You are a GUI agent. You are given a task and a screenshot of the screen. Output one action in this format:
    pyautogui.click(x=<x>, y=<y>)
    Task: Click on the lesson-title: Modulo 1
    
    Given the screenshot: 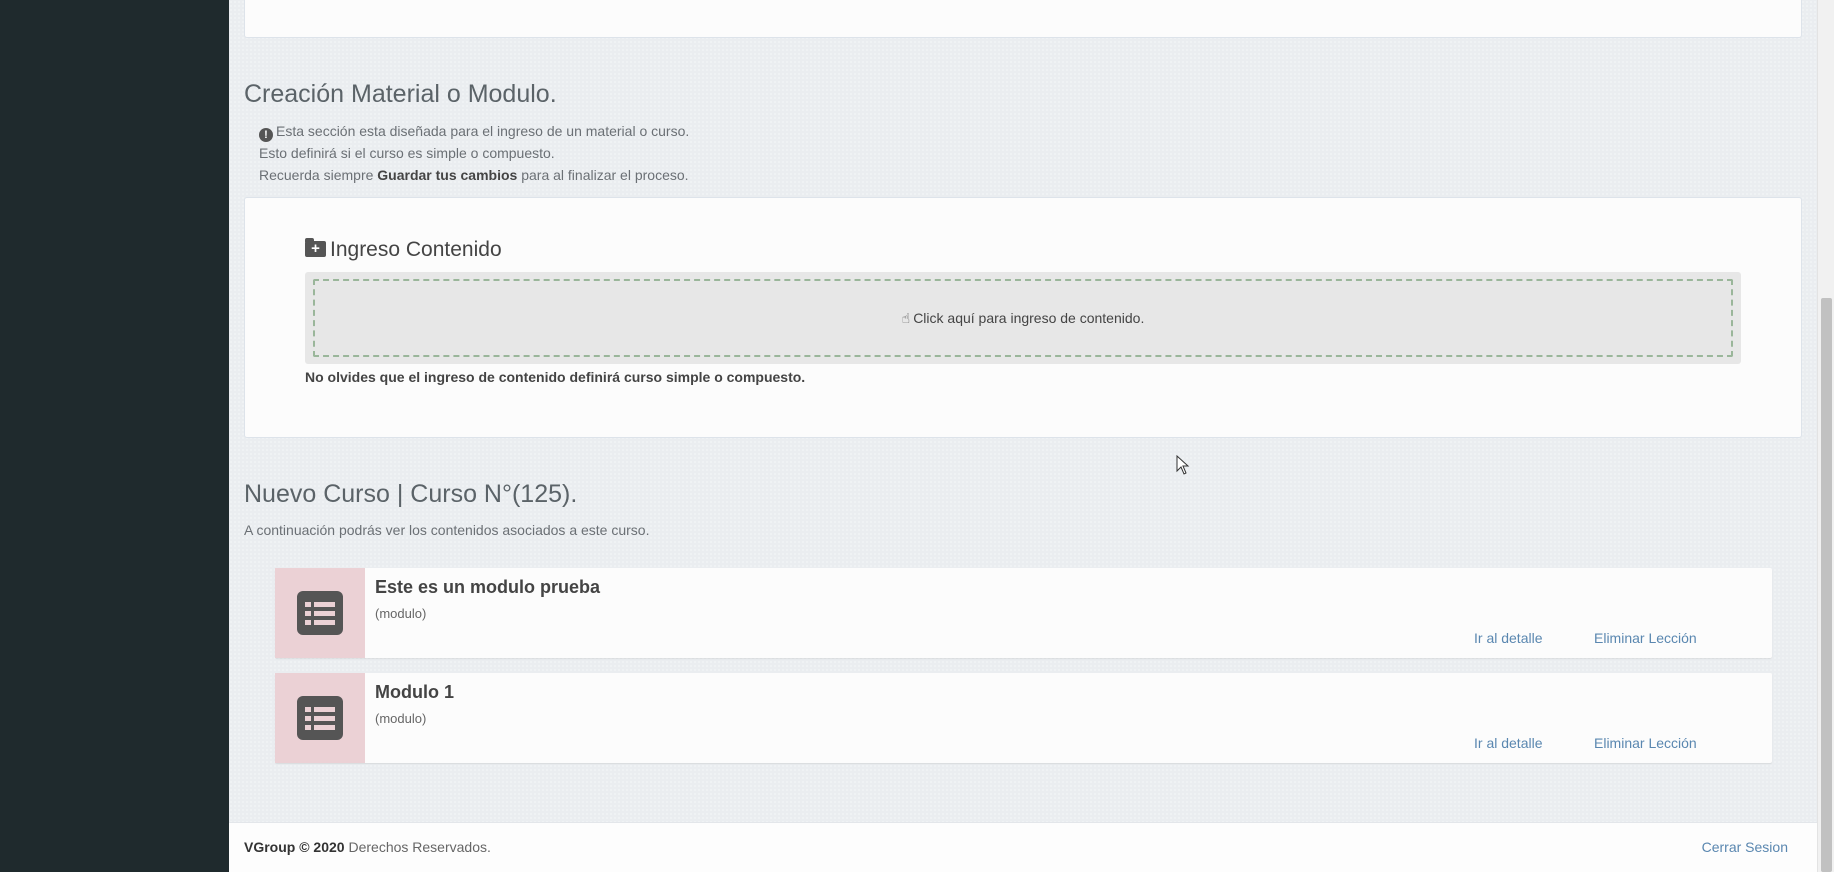 What is the action you would take?
    pyautogui.click(x=414, y=692)
    